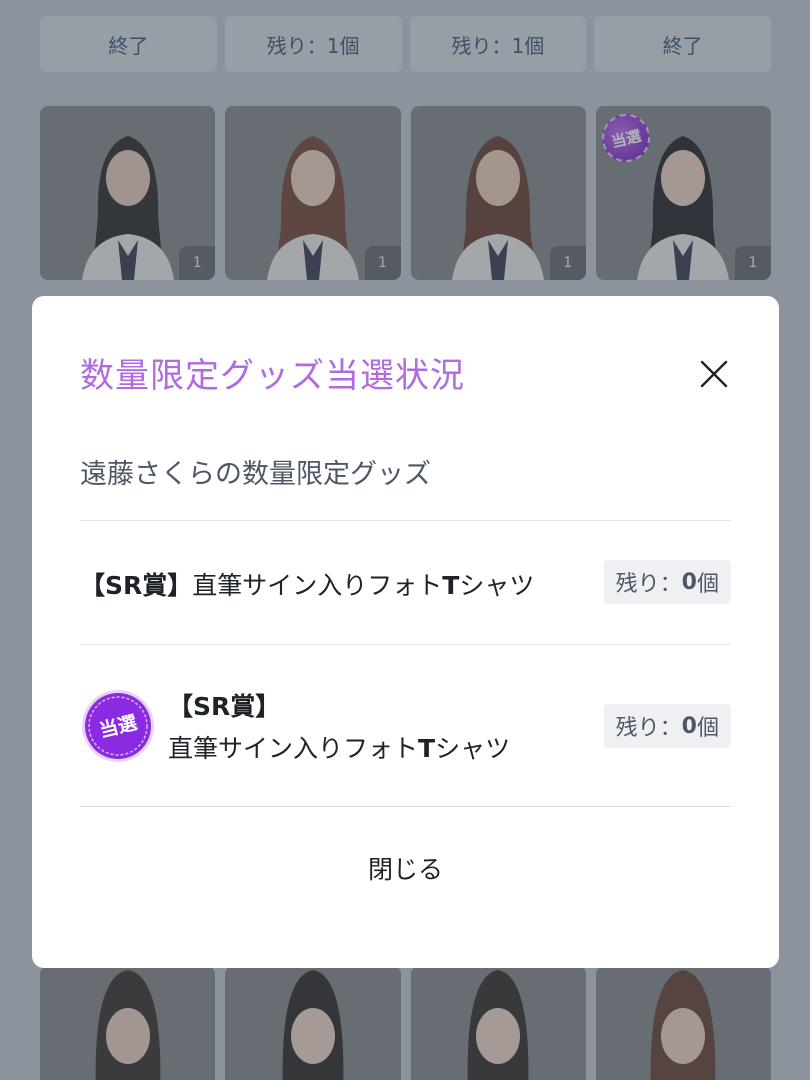 This screenshot has height=1080, width=810. Describe the element at coordinates (118, 726) in the screenshot. I see `winner-stamp-icon: 当選` at that location.